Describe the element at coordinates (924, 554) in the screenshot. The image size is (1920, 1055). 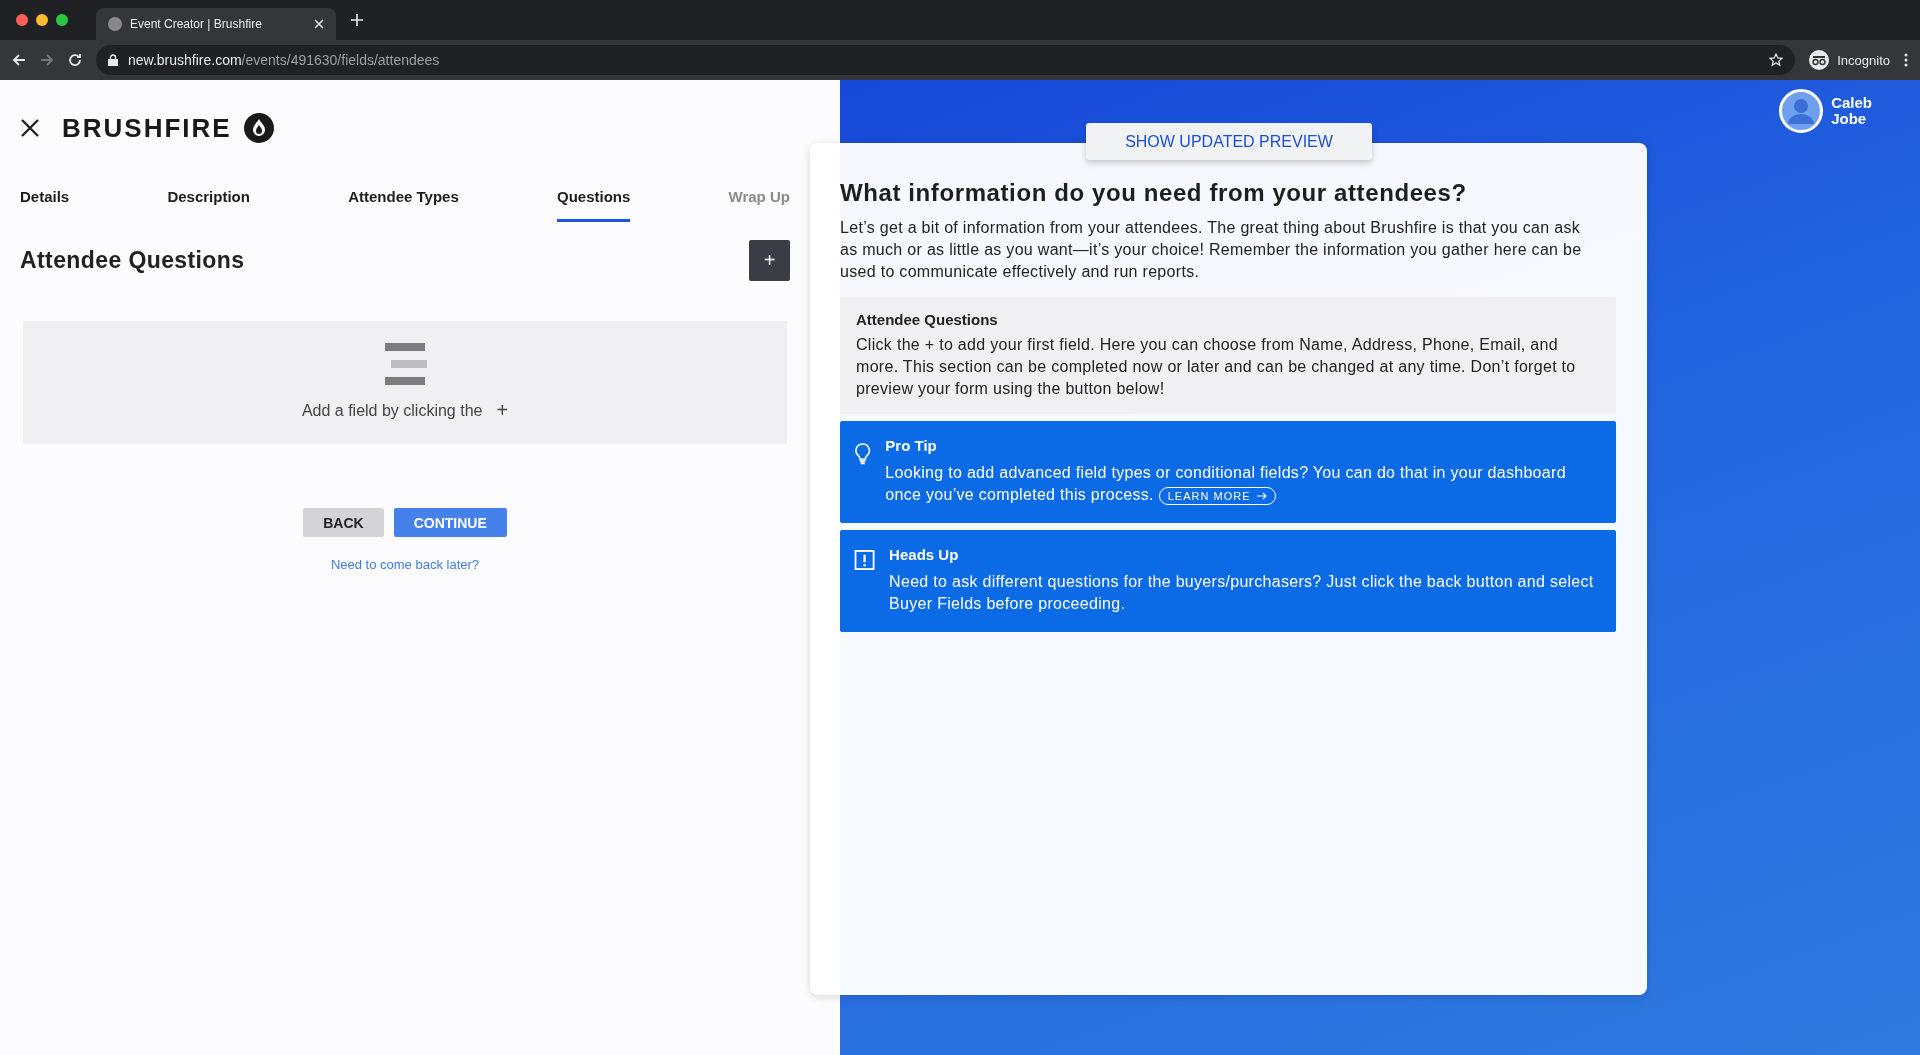
I see `note-title: Heads Up` at that location.